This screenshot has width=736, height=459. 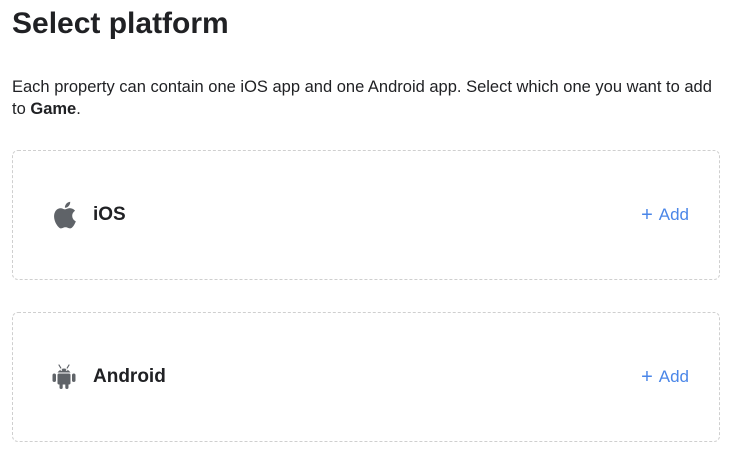 I want to click on apple-icon, so click(x=64, y=215).